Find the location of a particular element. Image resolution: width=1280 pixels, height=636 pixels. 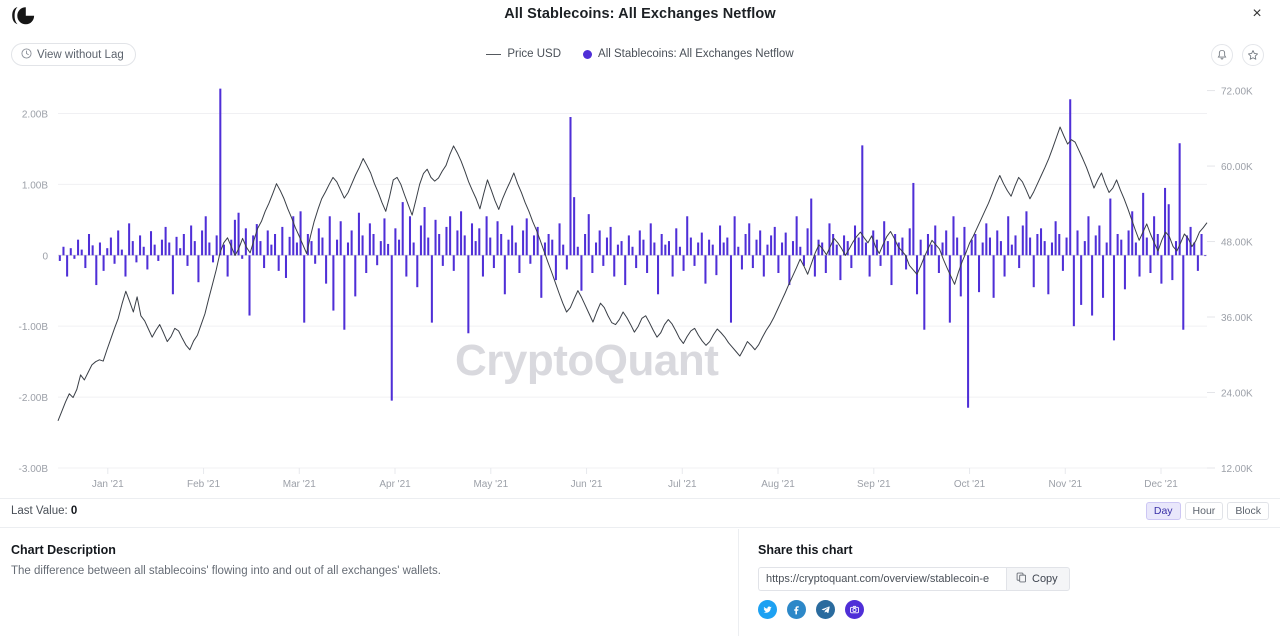

chart-description-title: Chart Description is located at coordinates (63, 550).